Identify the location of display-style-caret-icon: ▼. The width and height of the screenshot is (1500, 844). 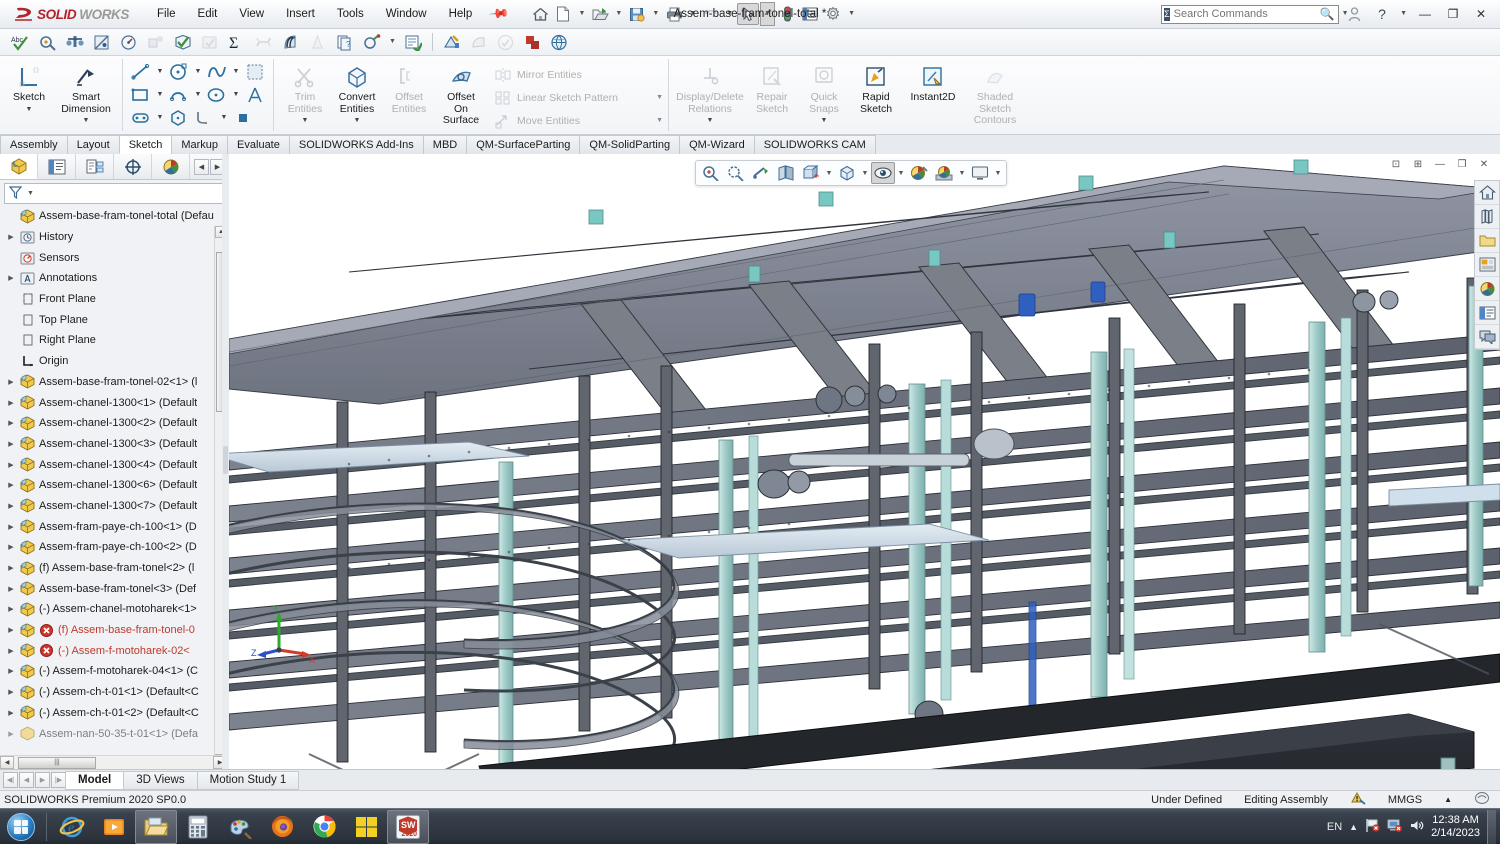
(865, 173).